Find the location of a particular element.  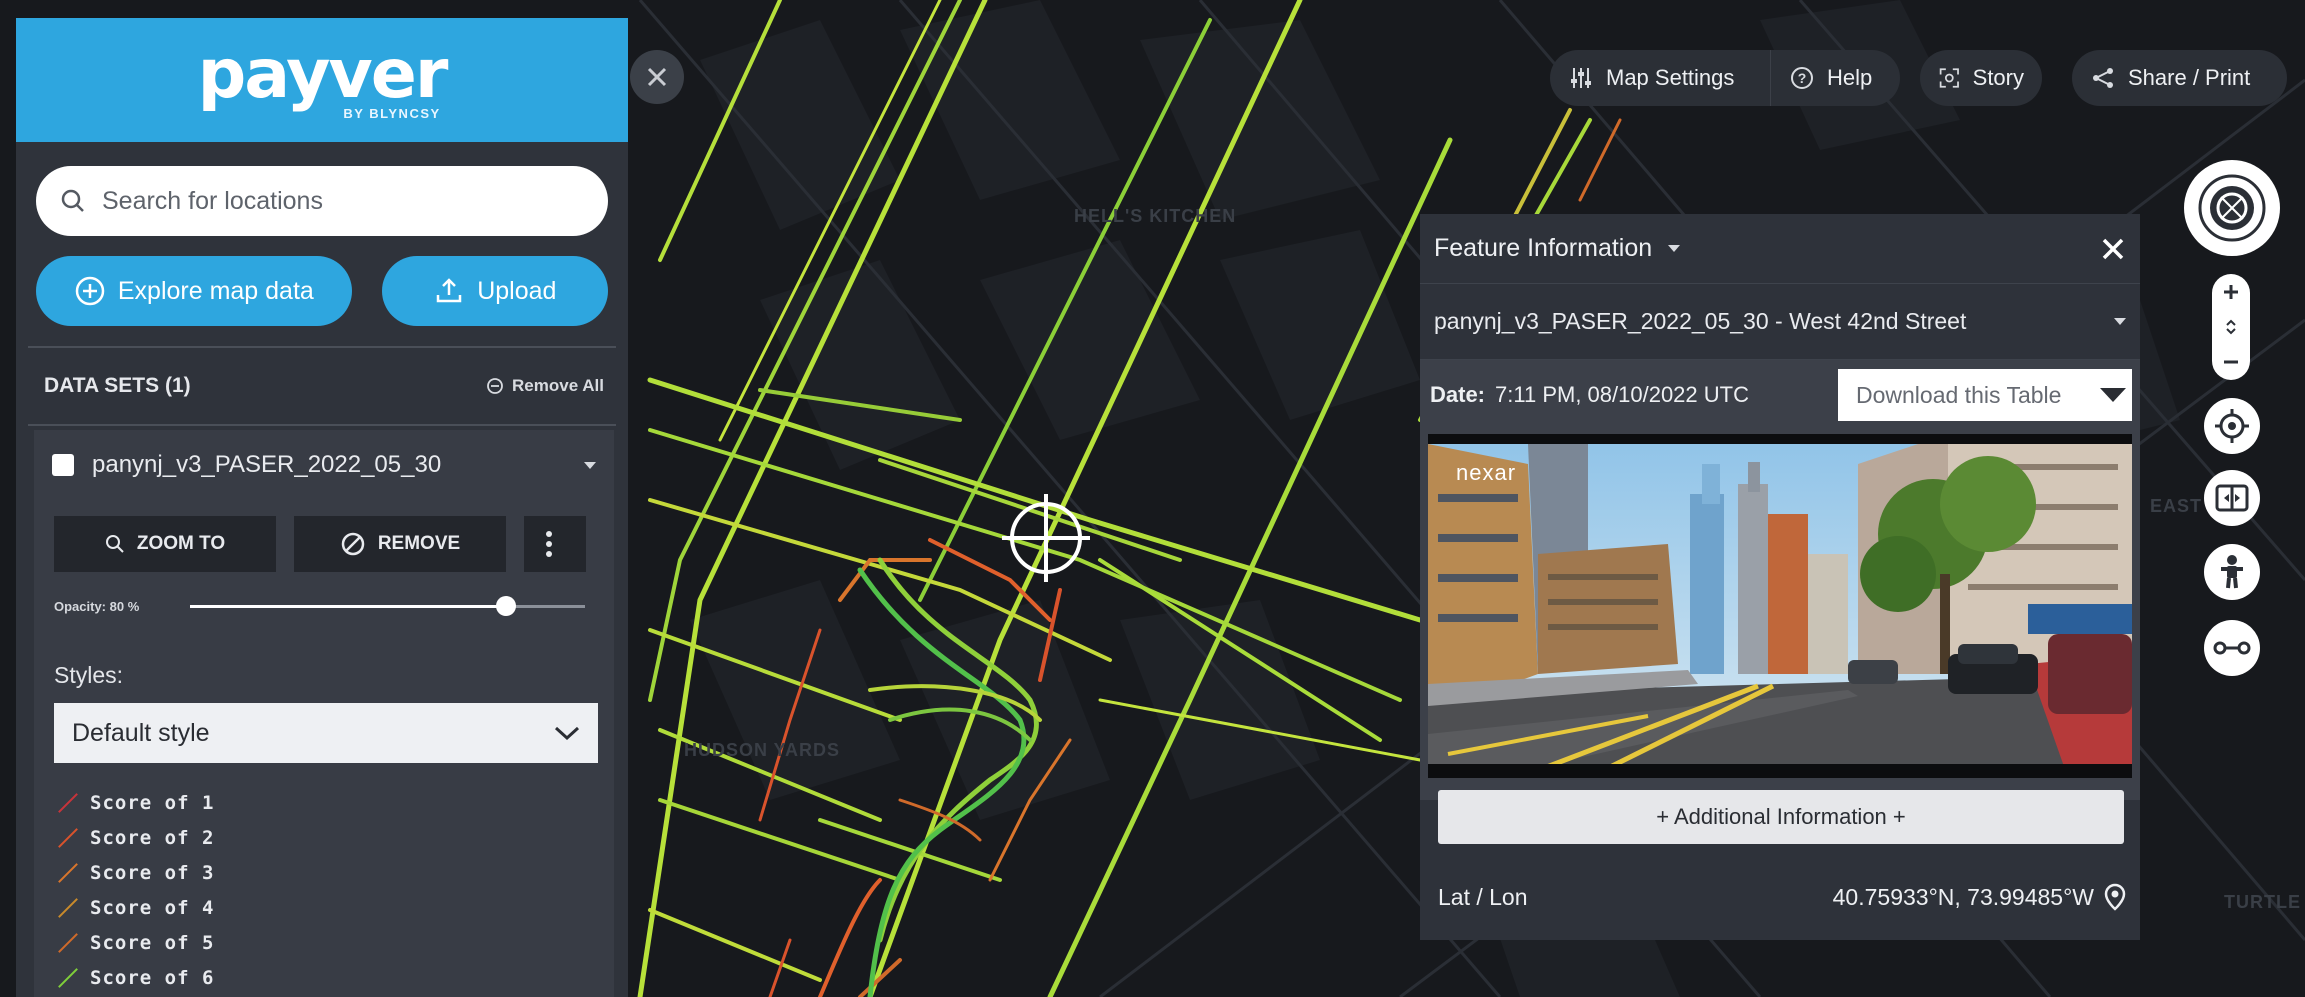

opacity-slider is located at coordinates (387, 605).